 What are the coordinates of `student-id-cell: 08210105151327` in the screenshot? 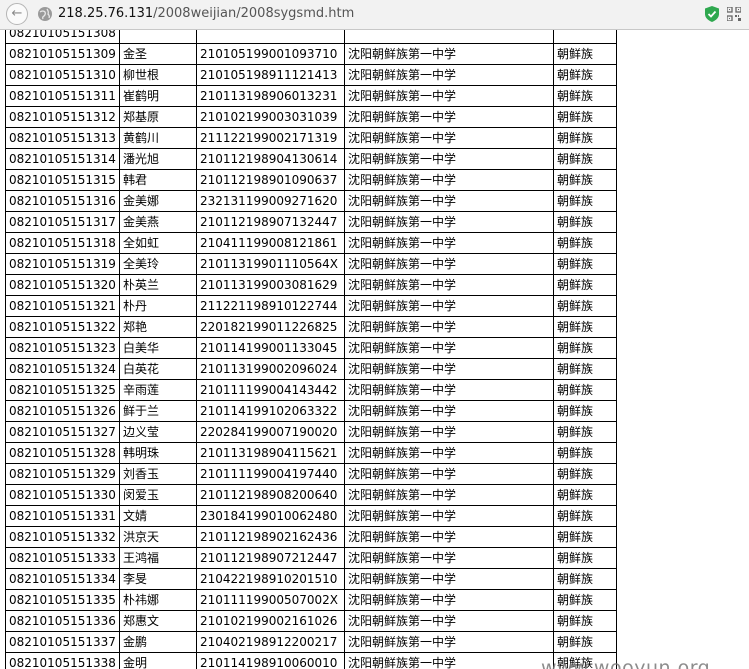 It's located at (62, 432).